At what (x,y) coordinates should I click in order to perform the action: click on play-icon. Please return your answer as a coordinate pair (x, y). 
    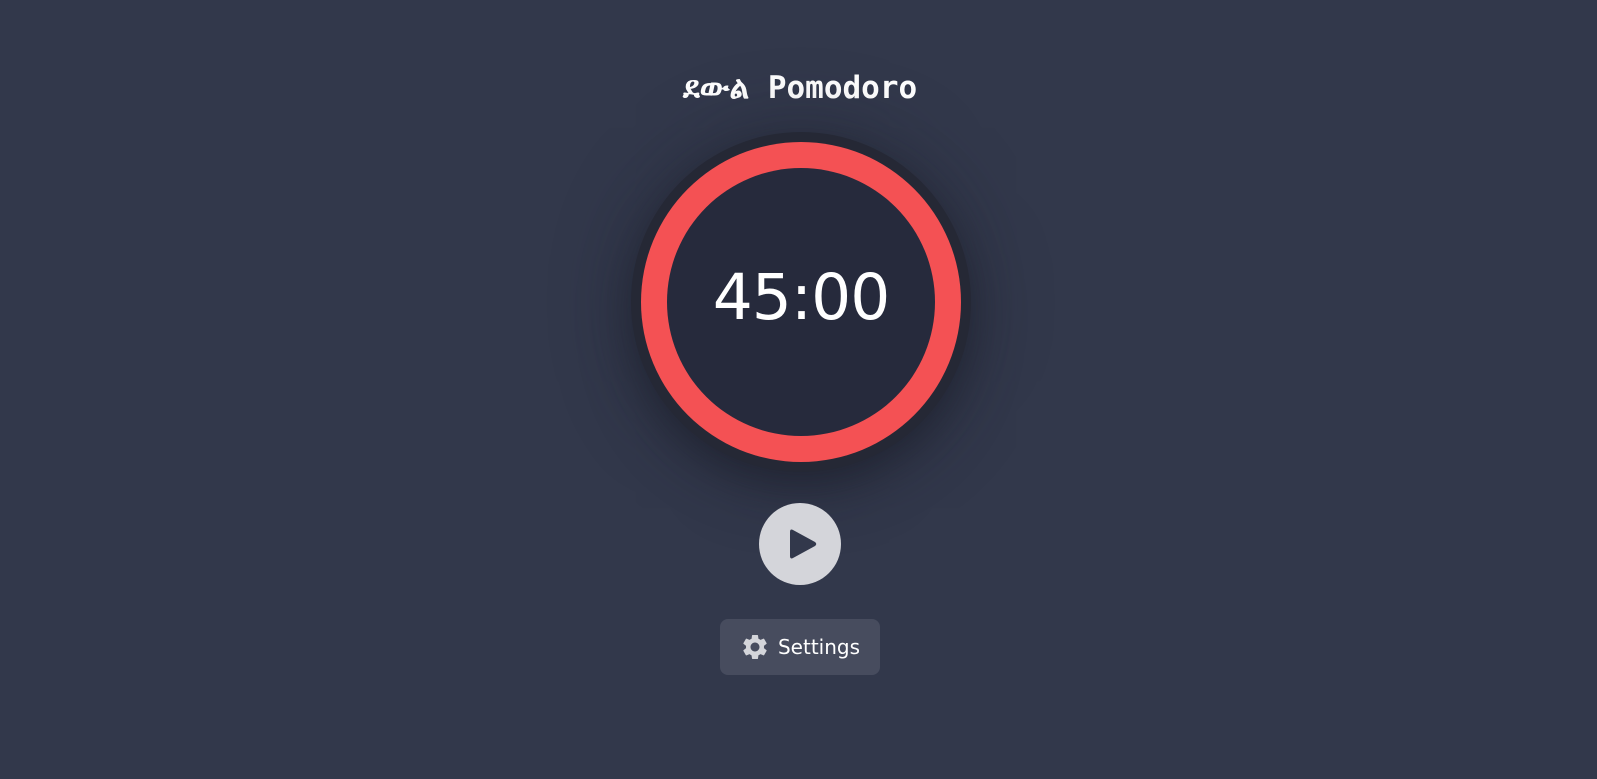
    Looking at the image, I should click on (800, 544).